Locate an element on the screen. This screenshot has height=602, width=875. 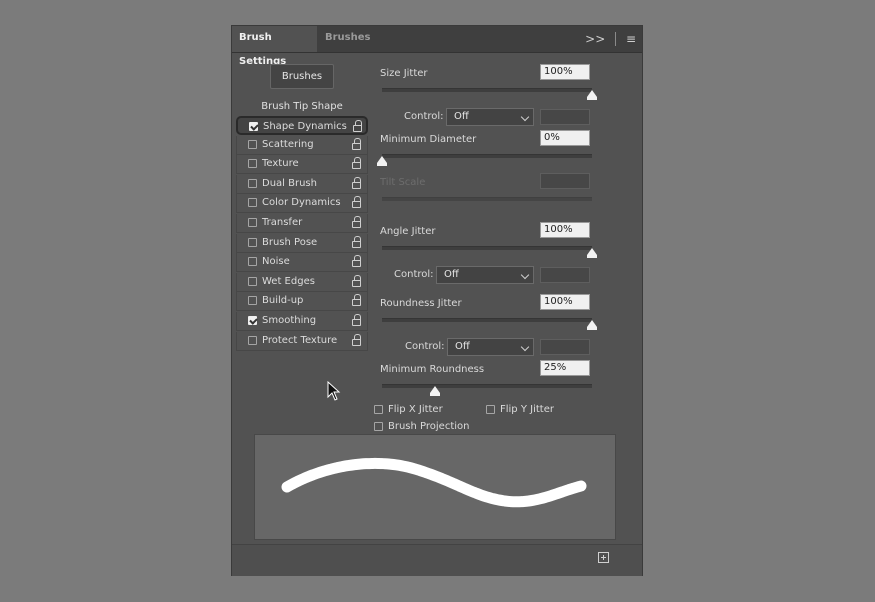
sidebar-item-build-up: Build-up is located at coordinates (302, 302).